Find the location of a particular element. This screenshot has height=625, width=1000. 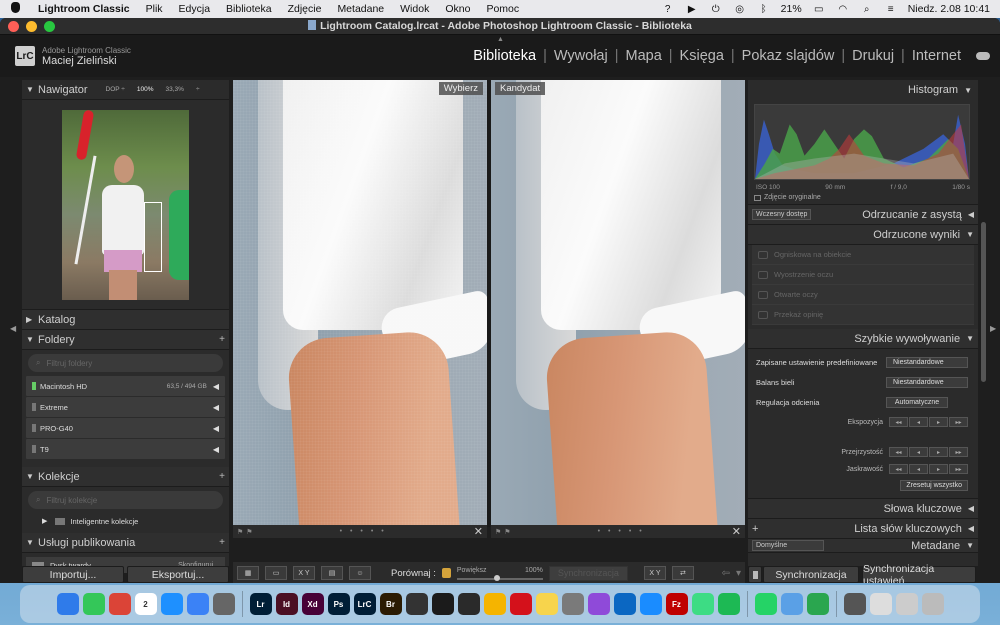

nav-zoom-100: 100% is located at coordinates (145, 89).